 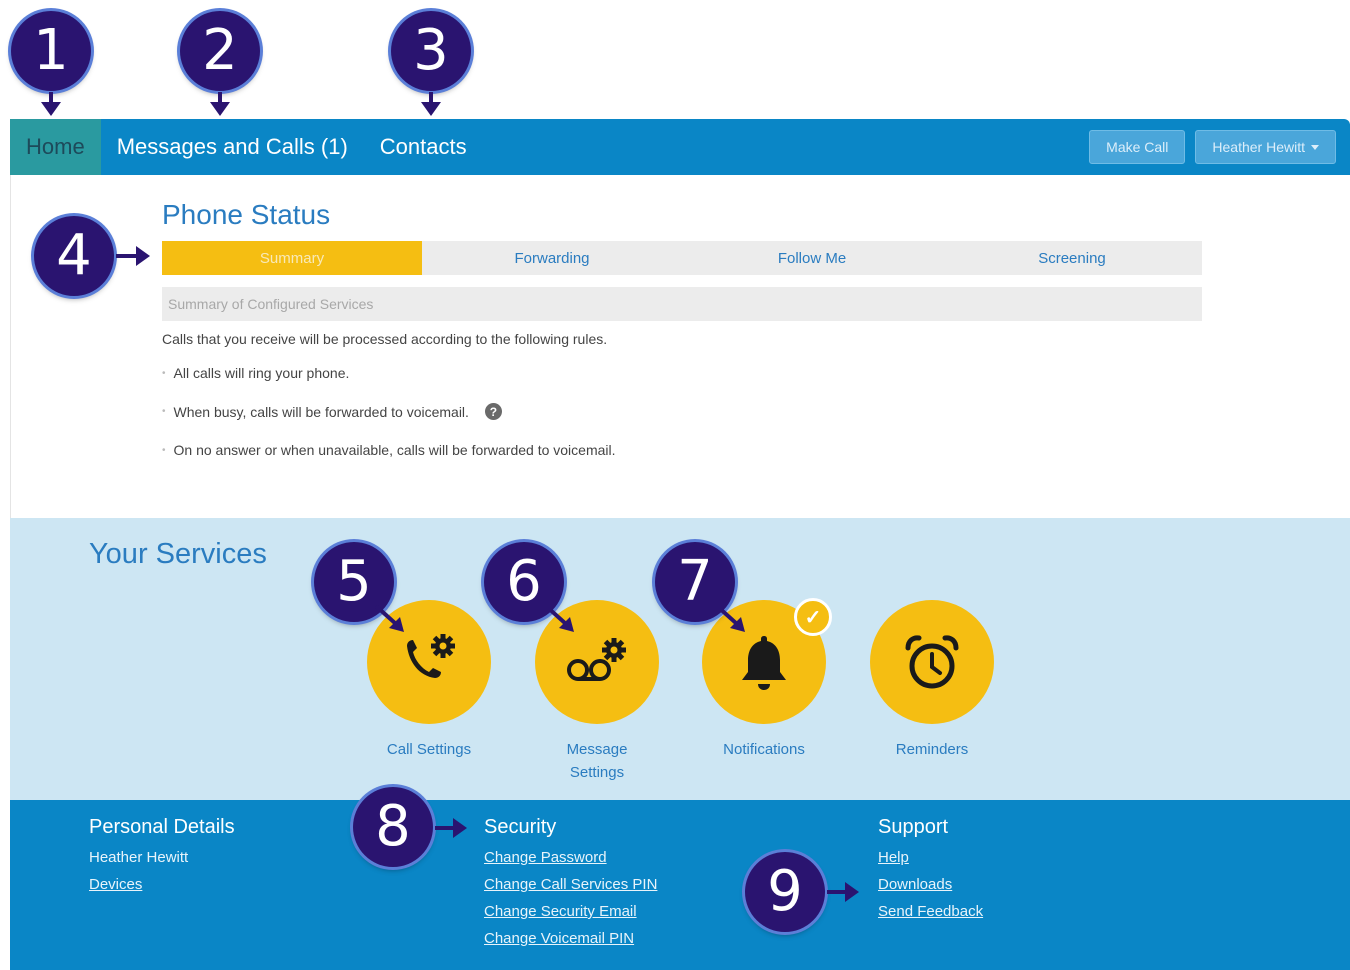 I want to click on callout-arrows-diagonal, so click(x=559, y=618).